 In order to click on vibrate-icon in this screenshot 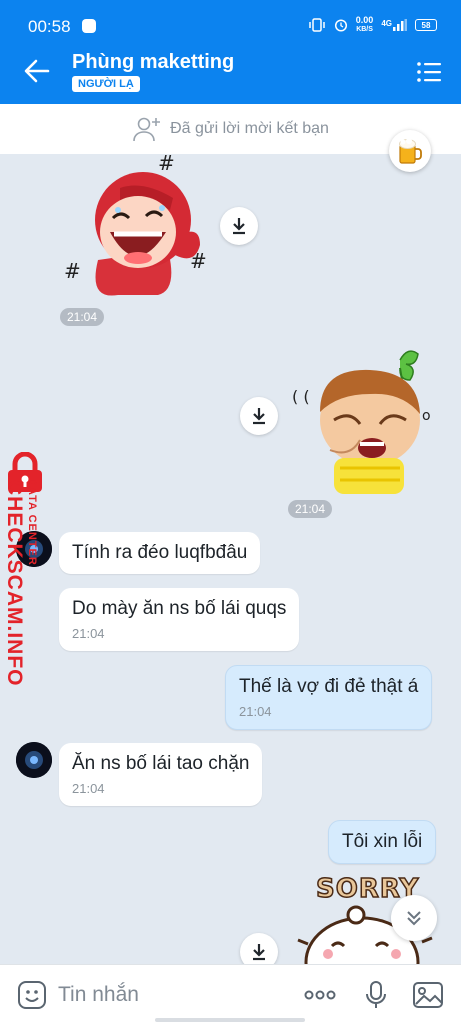, I will do `click(317, 25)`.